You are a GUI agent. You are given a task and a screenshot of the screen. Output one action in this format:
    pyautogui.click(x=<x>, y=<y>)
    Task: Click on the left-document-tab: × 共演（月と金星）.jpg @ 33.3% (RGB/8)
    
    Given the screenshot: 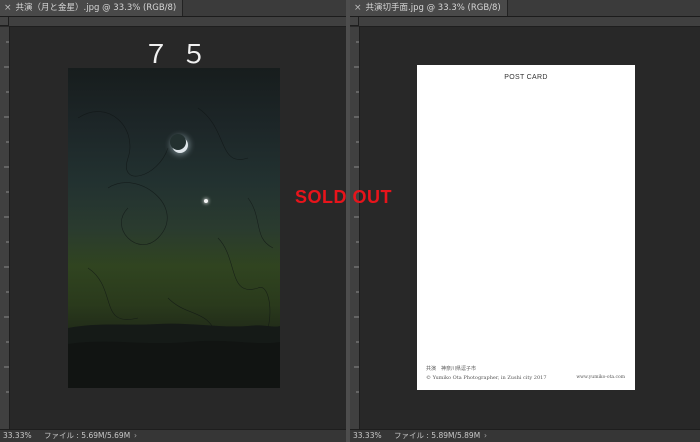 What is the action you would take?
    pyautogui.click(x=92, y=8)
    